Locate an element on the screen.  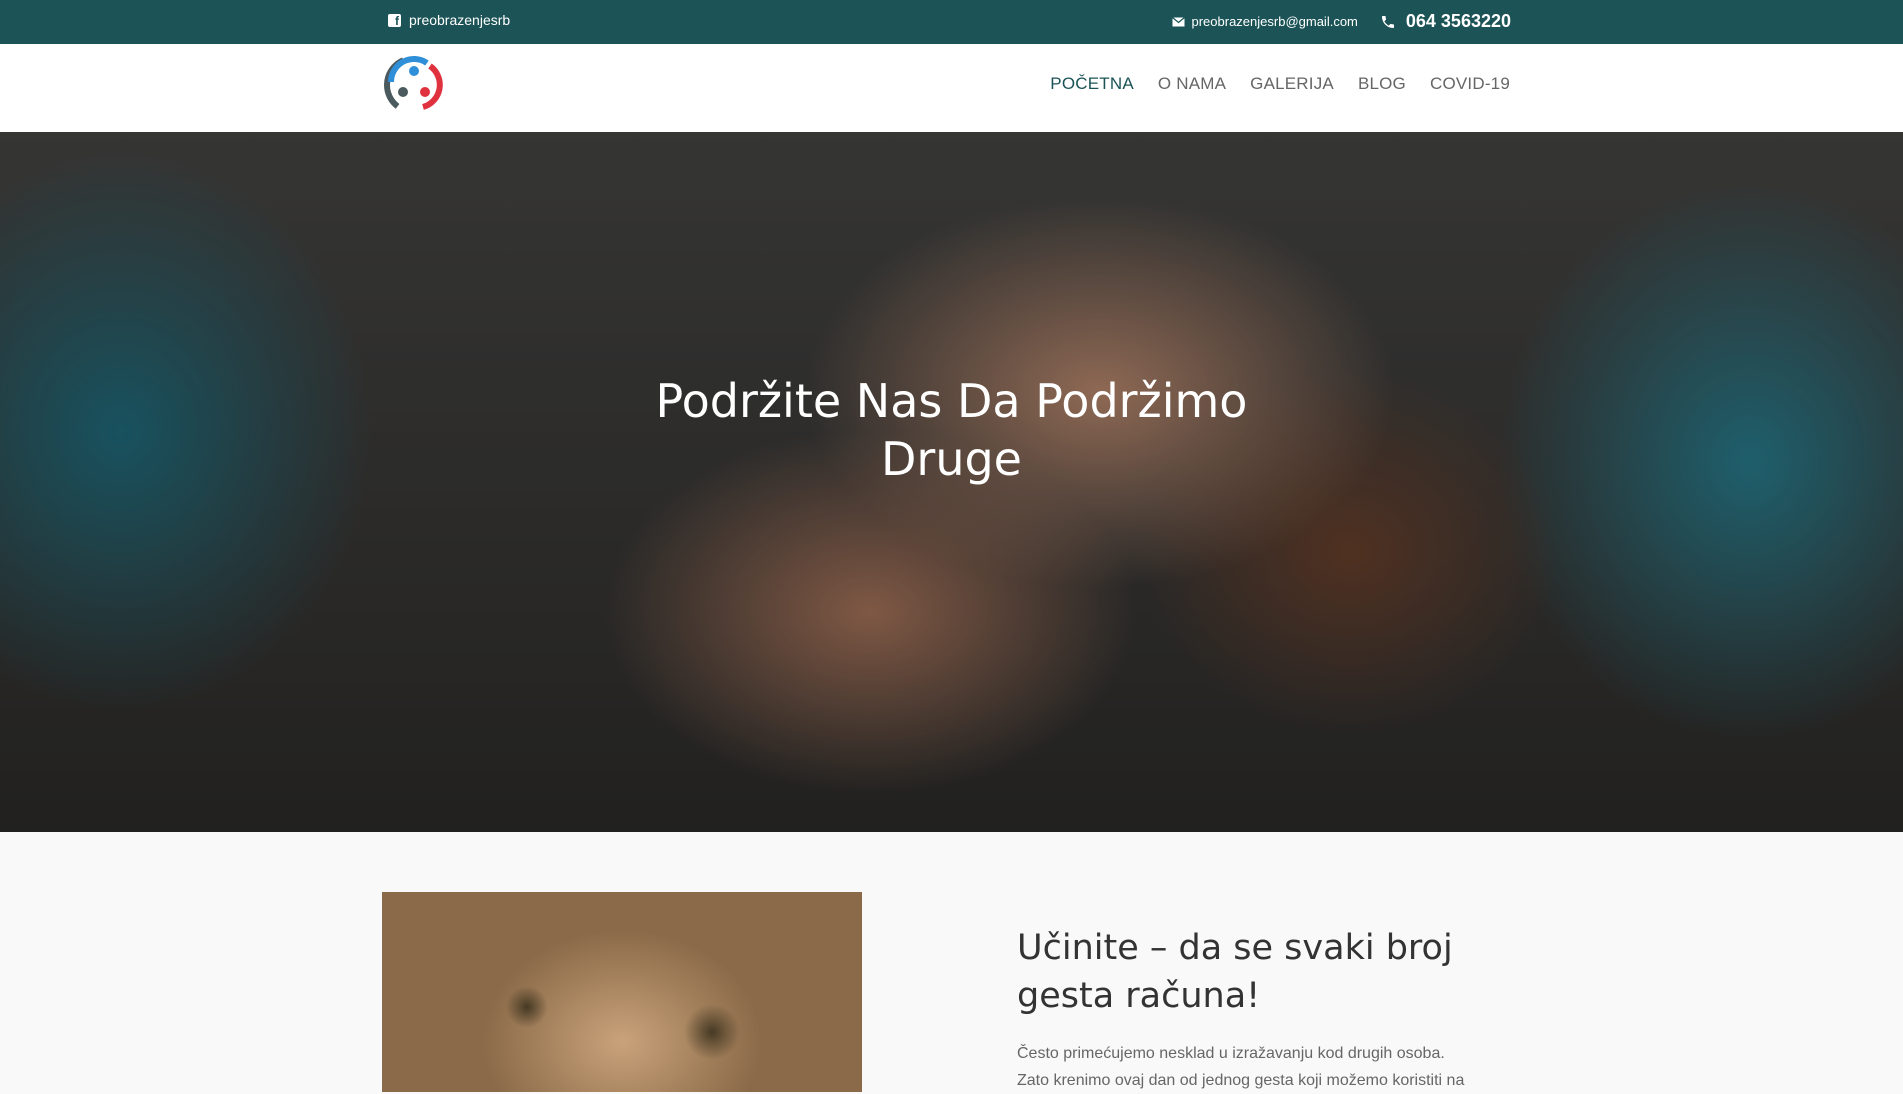
facebook-label: preobrazenjesrb is located at coordinates (460, 20).